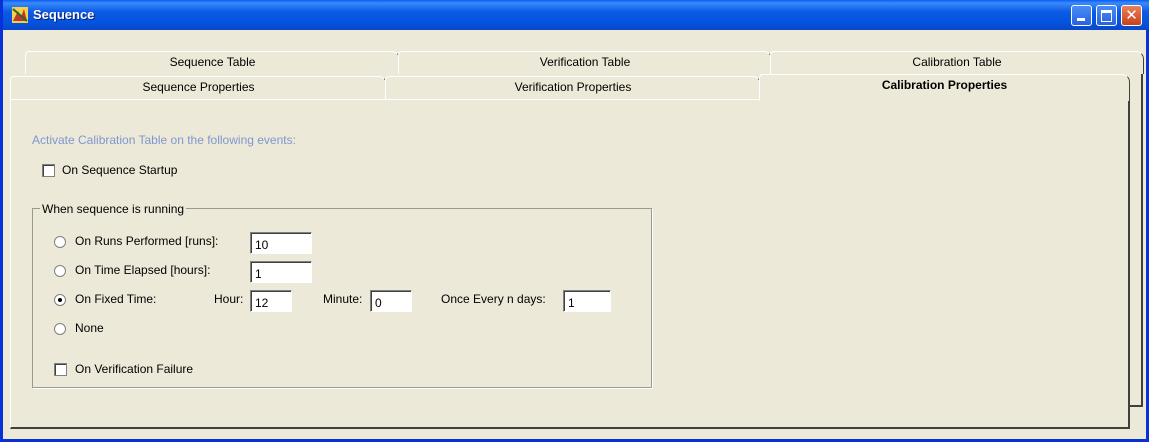  Describe the element at coordinates (229, 299) in the screenshot. I see `hour-label: Hour:` at that location.